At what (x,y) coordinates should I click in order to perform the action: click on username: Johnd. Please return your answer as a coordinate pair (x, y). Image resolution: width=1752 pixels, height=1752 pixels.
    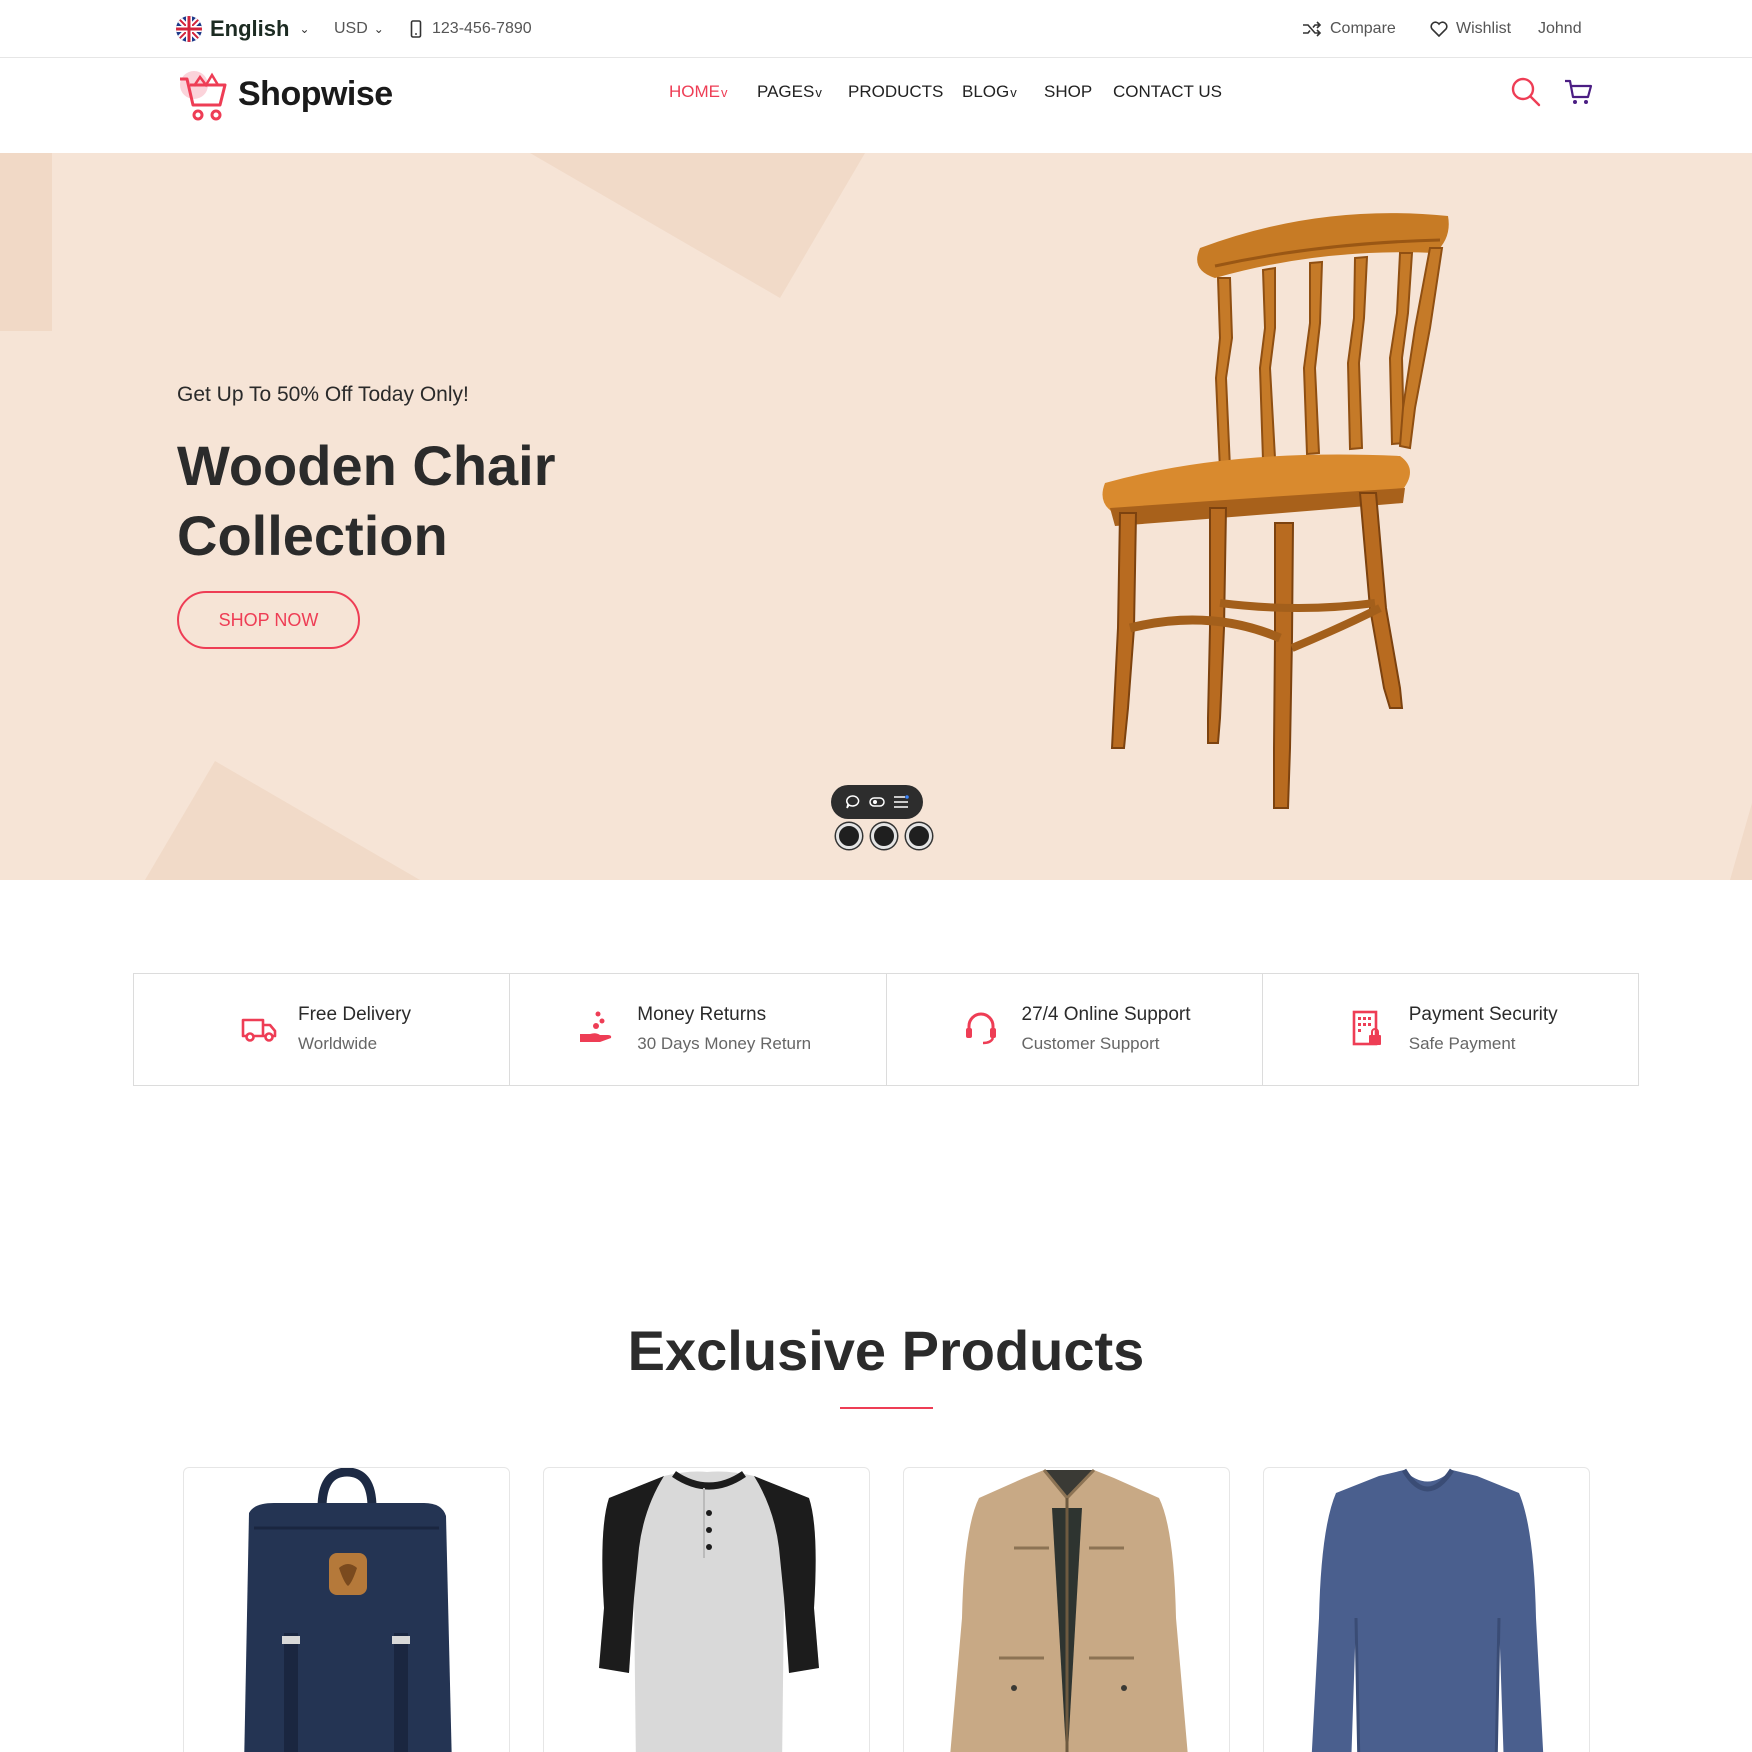
    Looking at the image, I should click on (1560, 28).